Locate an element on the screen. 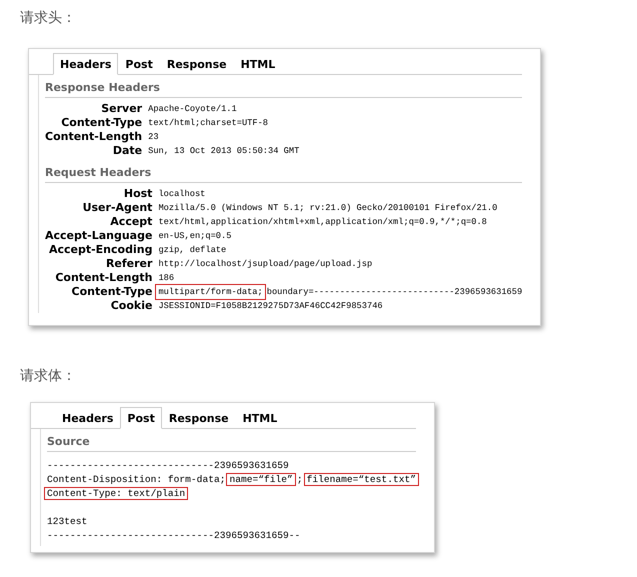 This screenshot has width=637, height=577. header-name: Accept is located at coordinates (130, 222).